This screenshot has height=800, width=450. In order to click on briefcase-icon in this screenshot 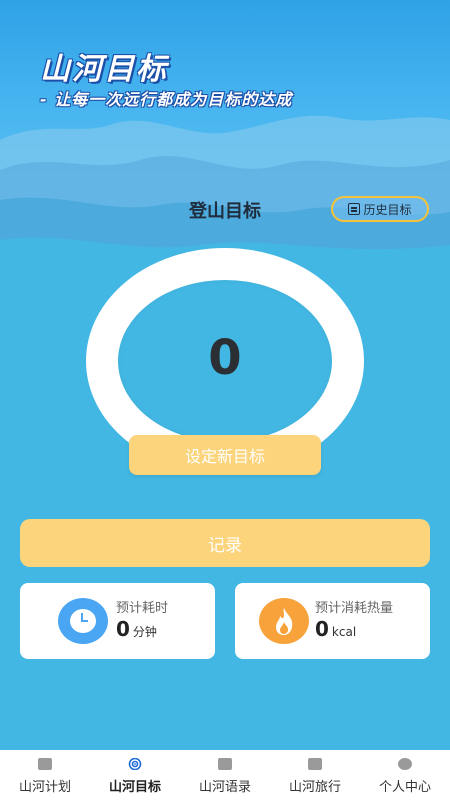, I will do `click(45, 764)`.